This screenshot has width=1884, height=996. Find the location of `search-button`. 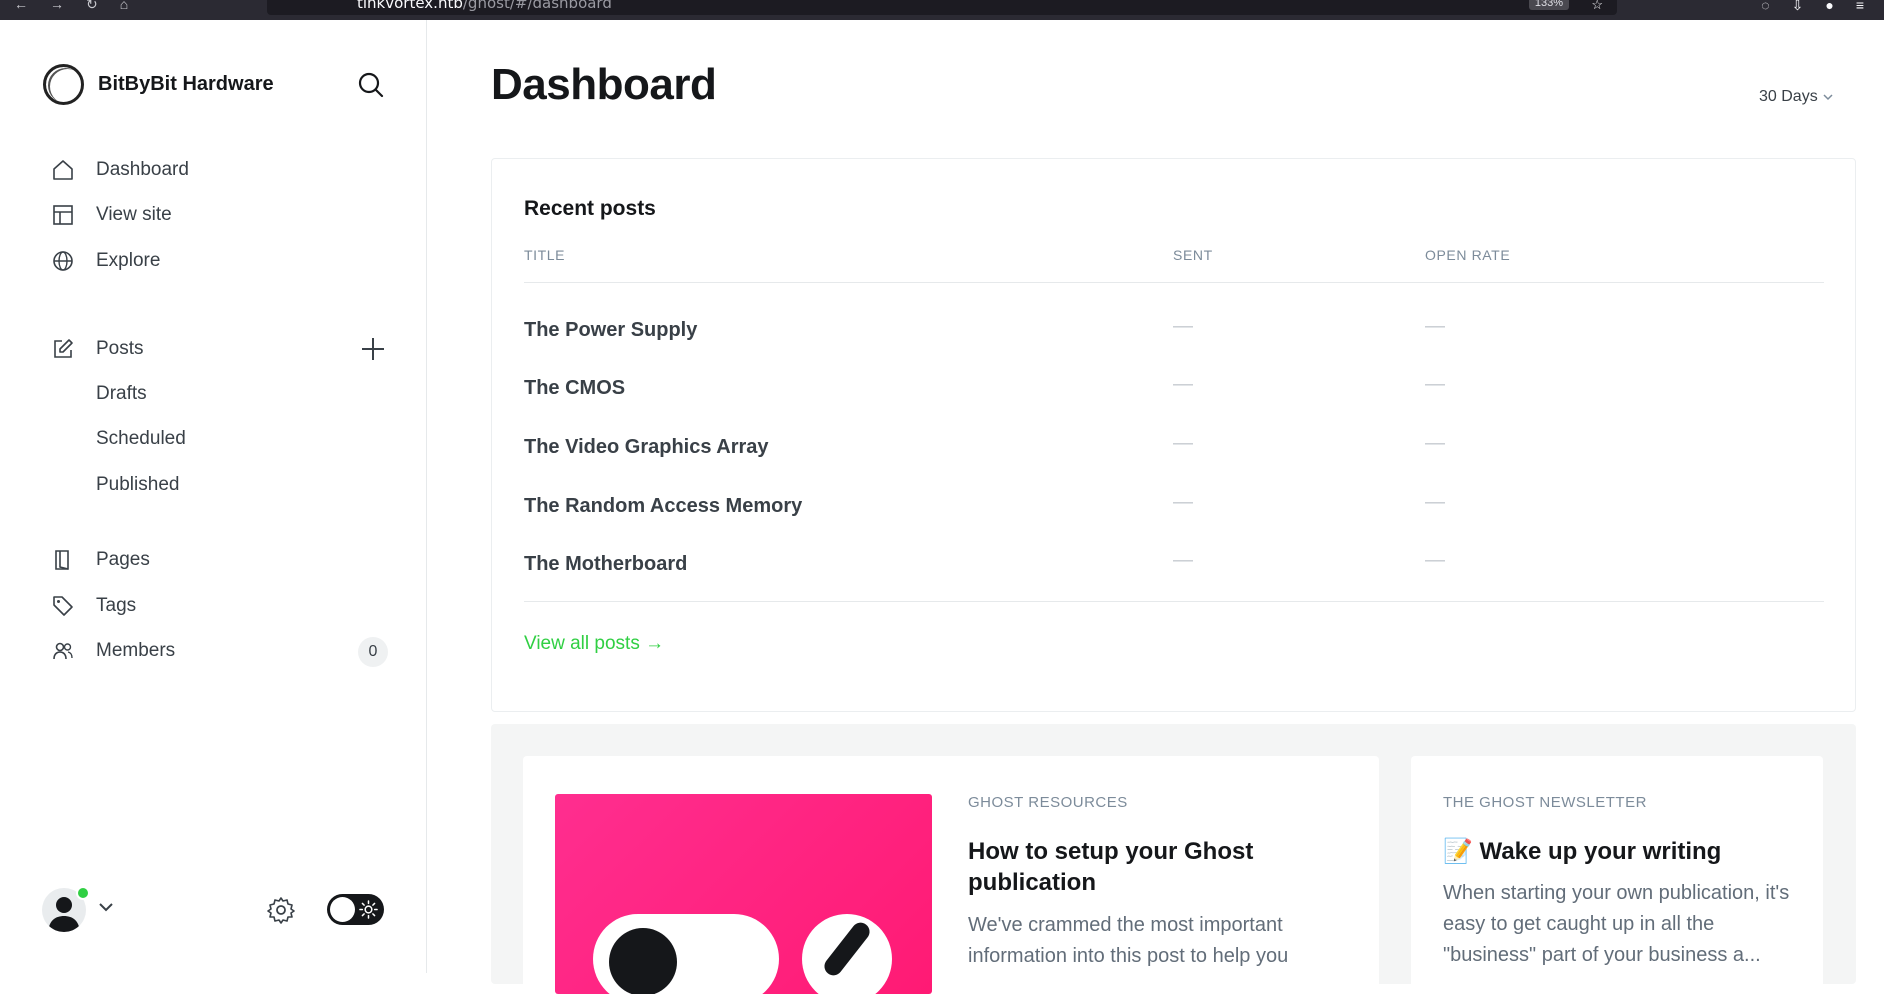

search-button is located at coordinates (371, 85).